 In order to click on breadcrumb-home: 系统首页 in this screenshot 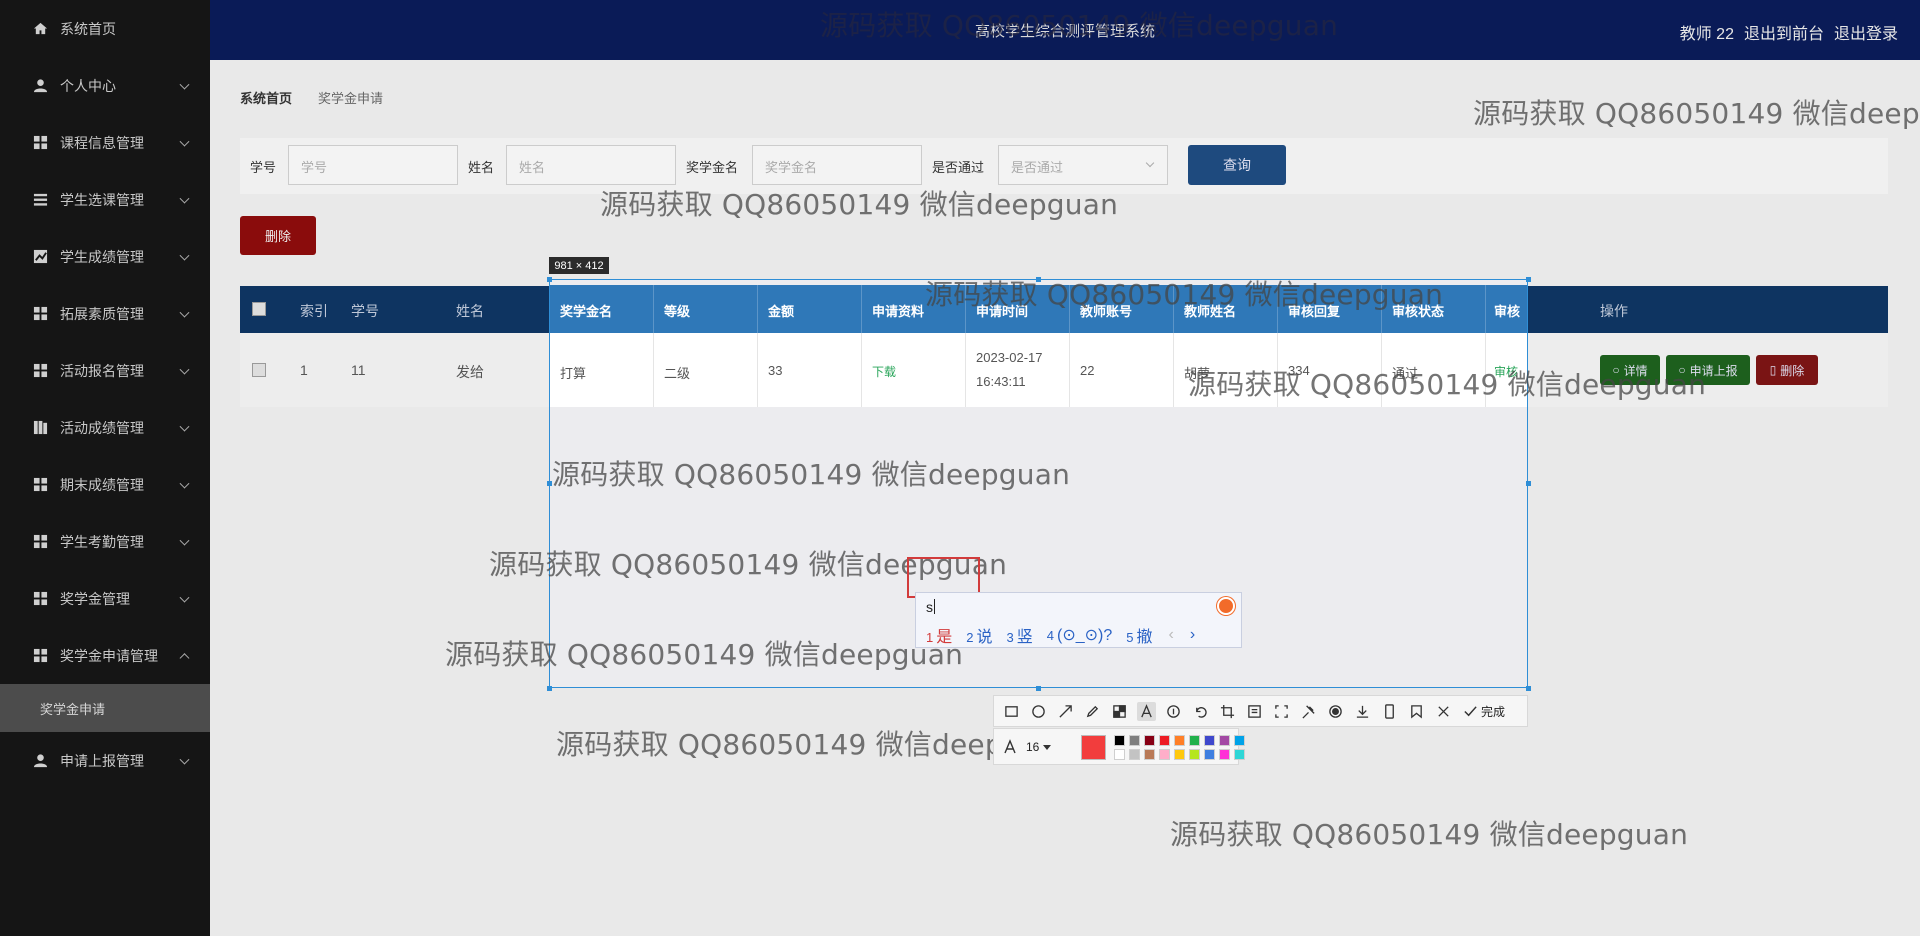, I will do `click(266, 97)`.